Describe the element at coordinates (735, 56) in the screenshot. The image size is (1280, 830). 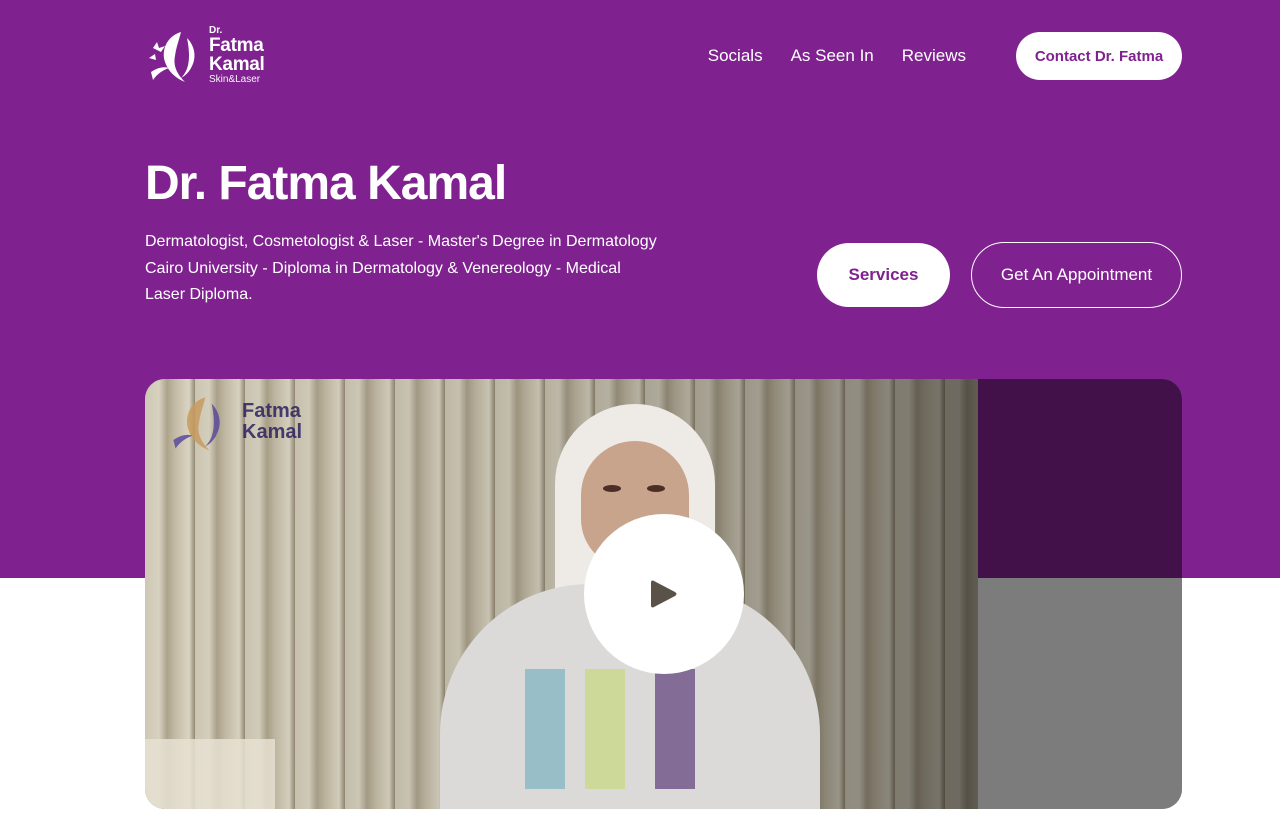
I see `nav-link-socials: Socials` at that location.